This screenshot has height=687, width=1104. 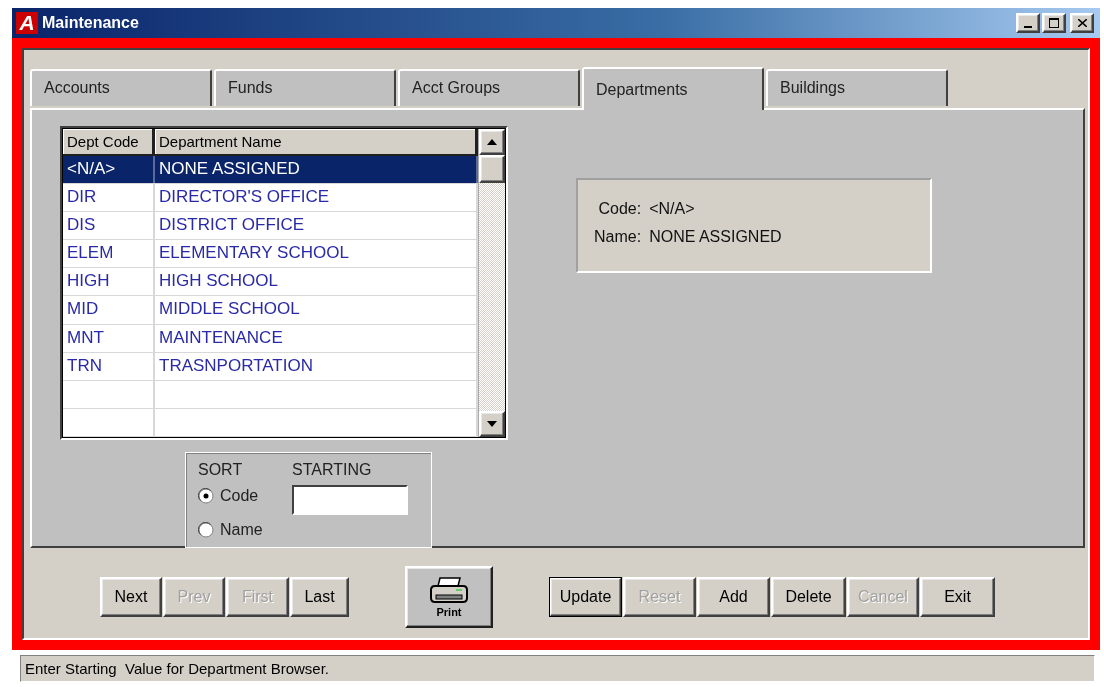 What do you see at coordinates (673, 88) in the screenshot?
I see `tab: Departments` at bounding box center [673, 88].